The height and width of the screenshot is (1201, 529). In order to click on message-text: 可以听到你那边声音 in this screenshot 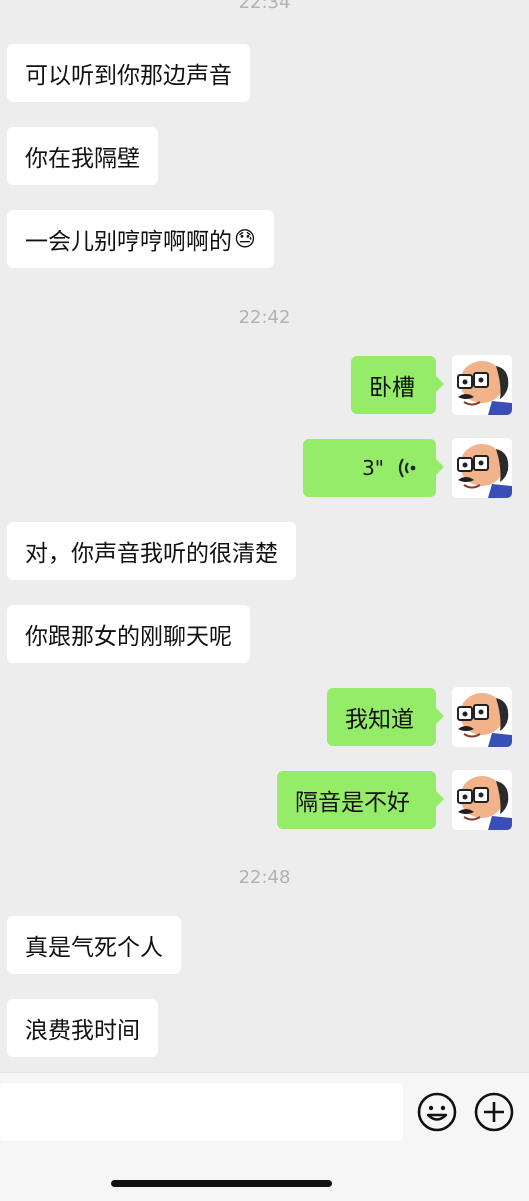, I will do `click(128, 76)`.